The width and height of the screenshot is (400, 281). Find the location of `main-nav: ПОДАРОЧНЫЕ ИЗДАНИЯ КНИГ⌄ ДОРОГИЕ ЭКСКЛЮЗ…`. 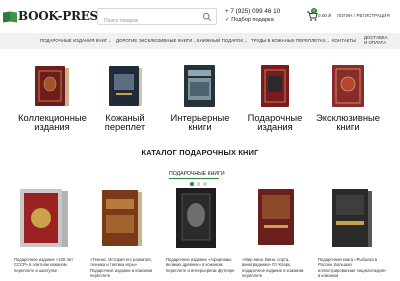

main-nav: ПОДАРОЧНЫЕ ИЗДАНИЯ КНИГ⌄ ДОРОГИЕ ЭКСКЛЮЗ… is located at coordinates (200, 41).